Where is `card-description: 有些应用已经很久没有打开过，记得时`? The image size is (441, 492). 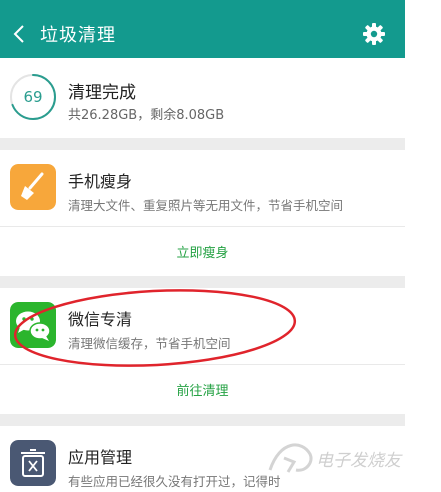 card-description: 有些应用已经很久没有打开过，记得时 is located at coordinates (174, 481).